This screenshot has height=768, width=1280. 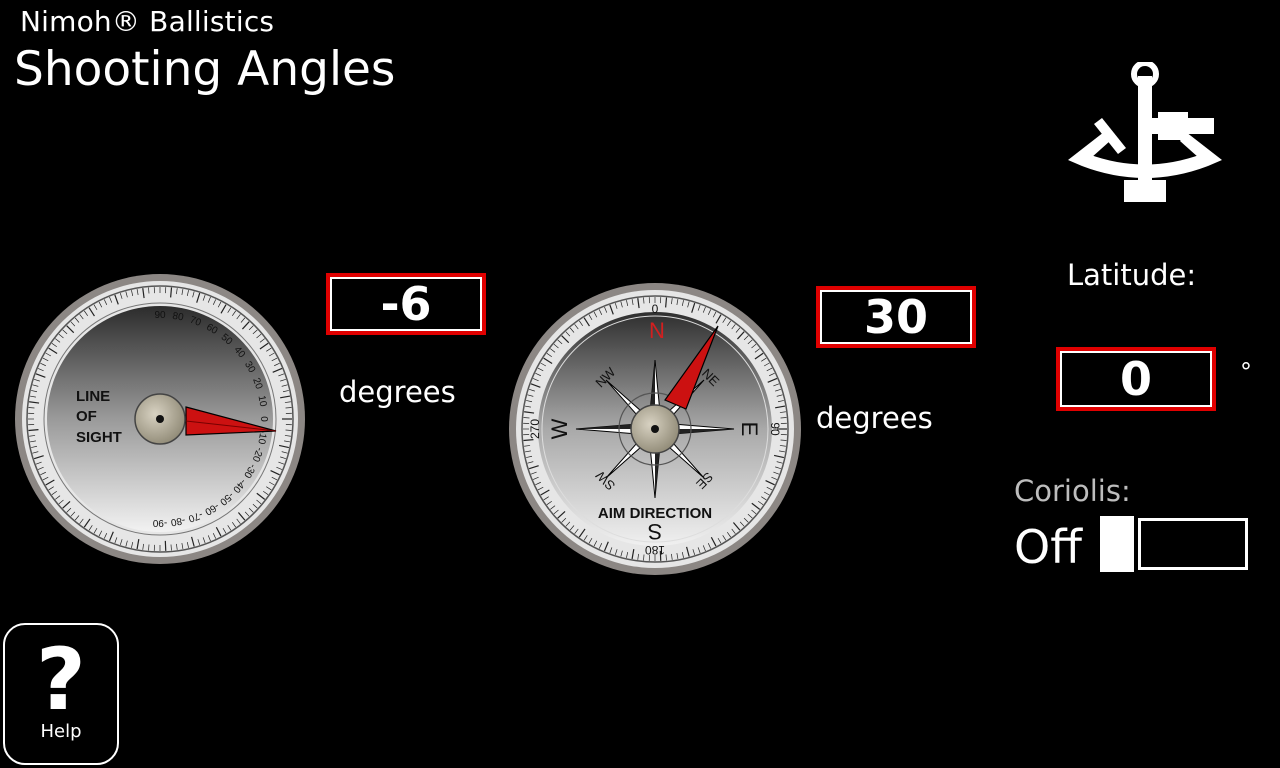 I want to click on help-label: Help, so click(x=61, y=731).